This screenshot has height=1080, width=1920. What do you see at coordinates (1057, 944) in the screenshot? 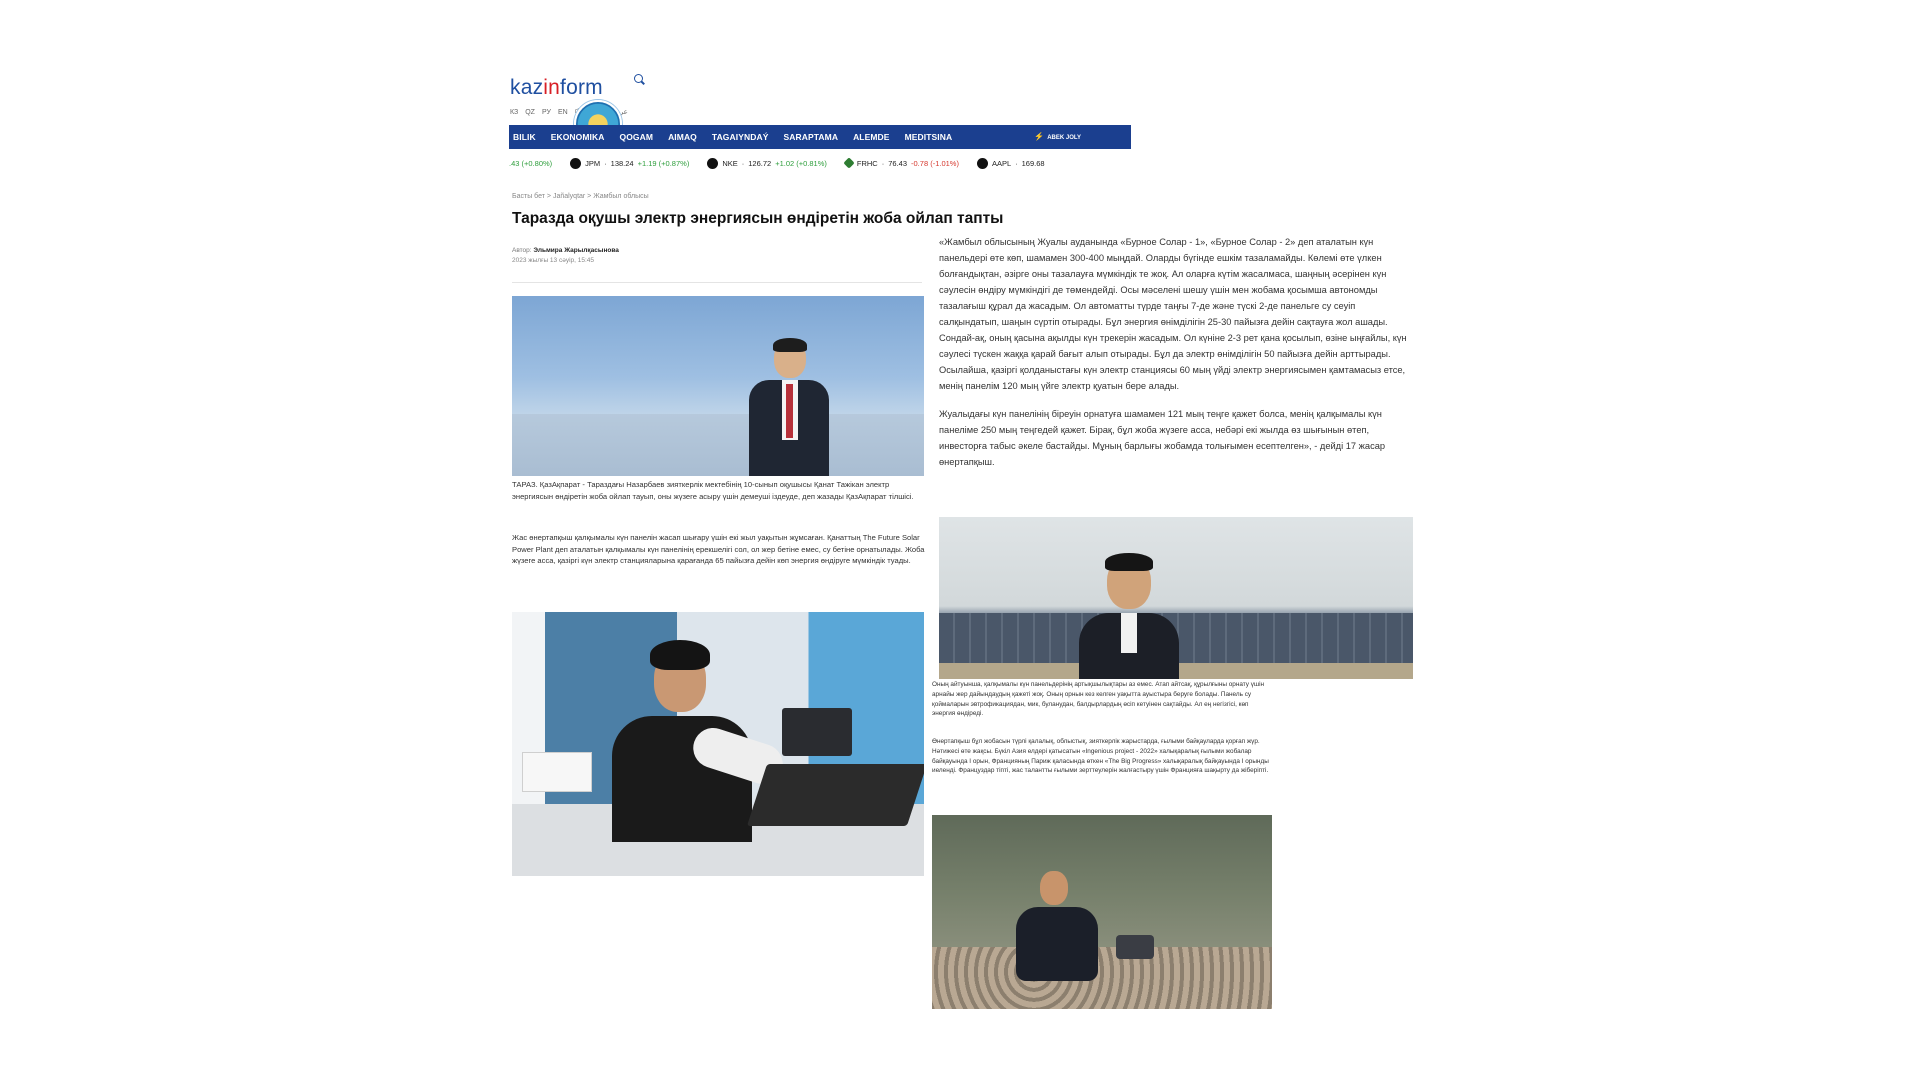
I see `photo-person-body` at bounding box center [1057, 944].